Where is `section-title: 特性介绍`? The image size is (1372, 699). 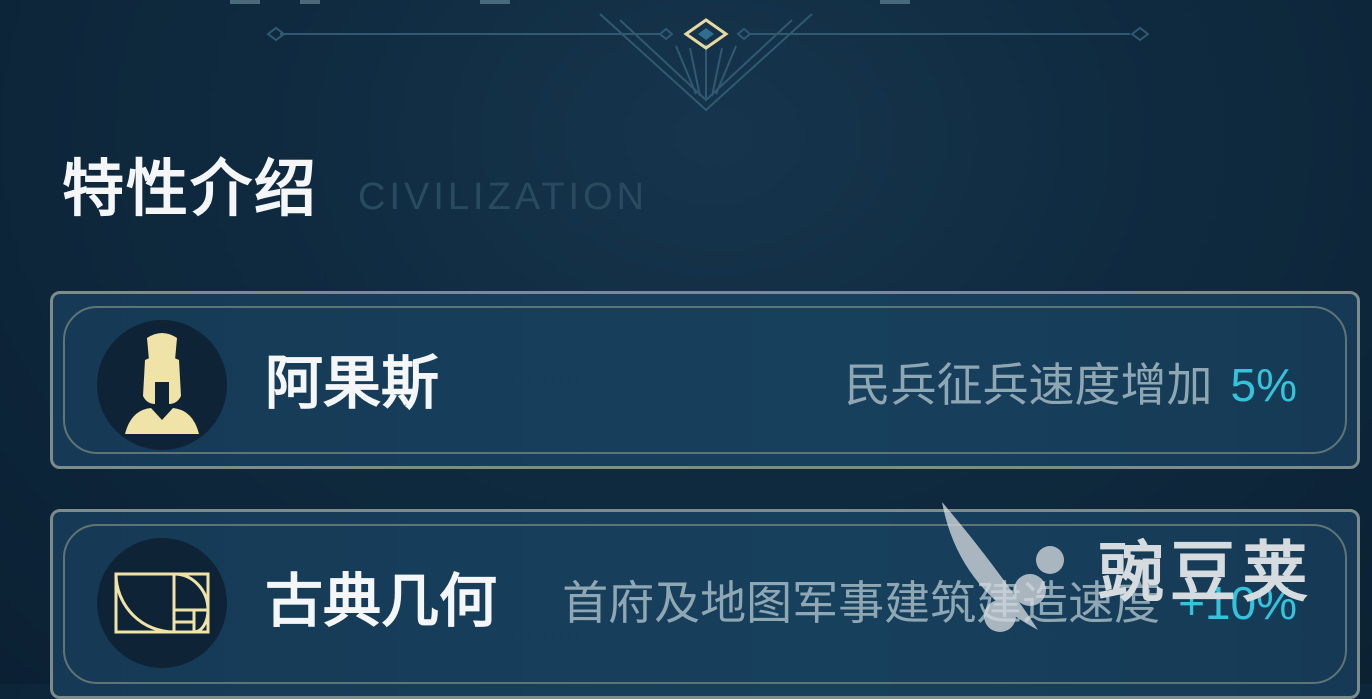 section-title: 特性介绍 is located at coordinates (190, 188).